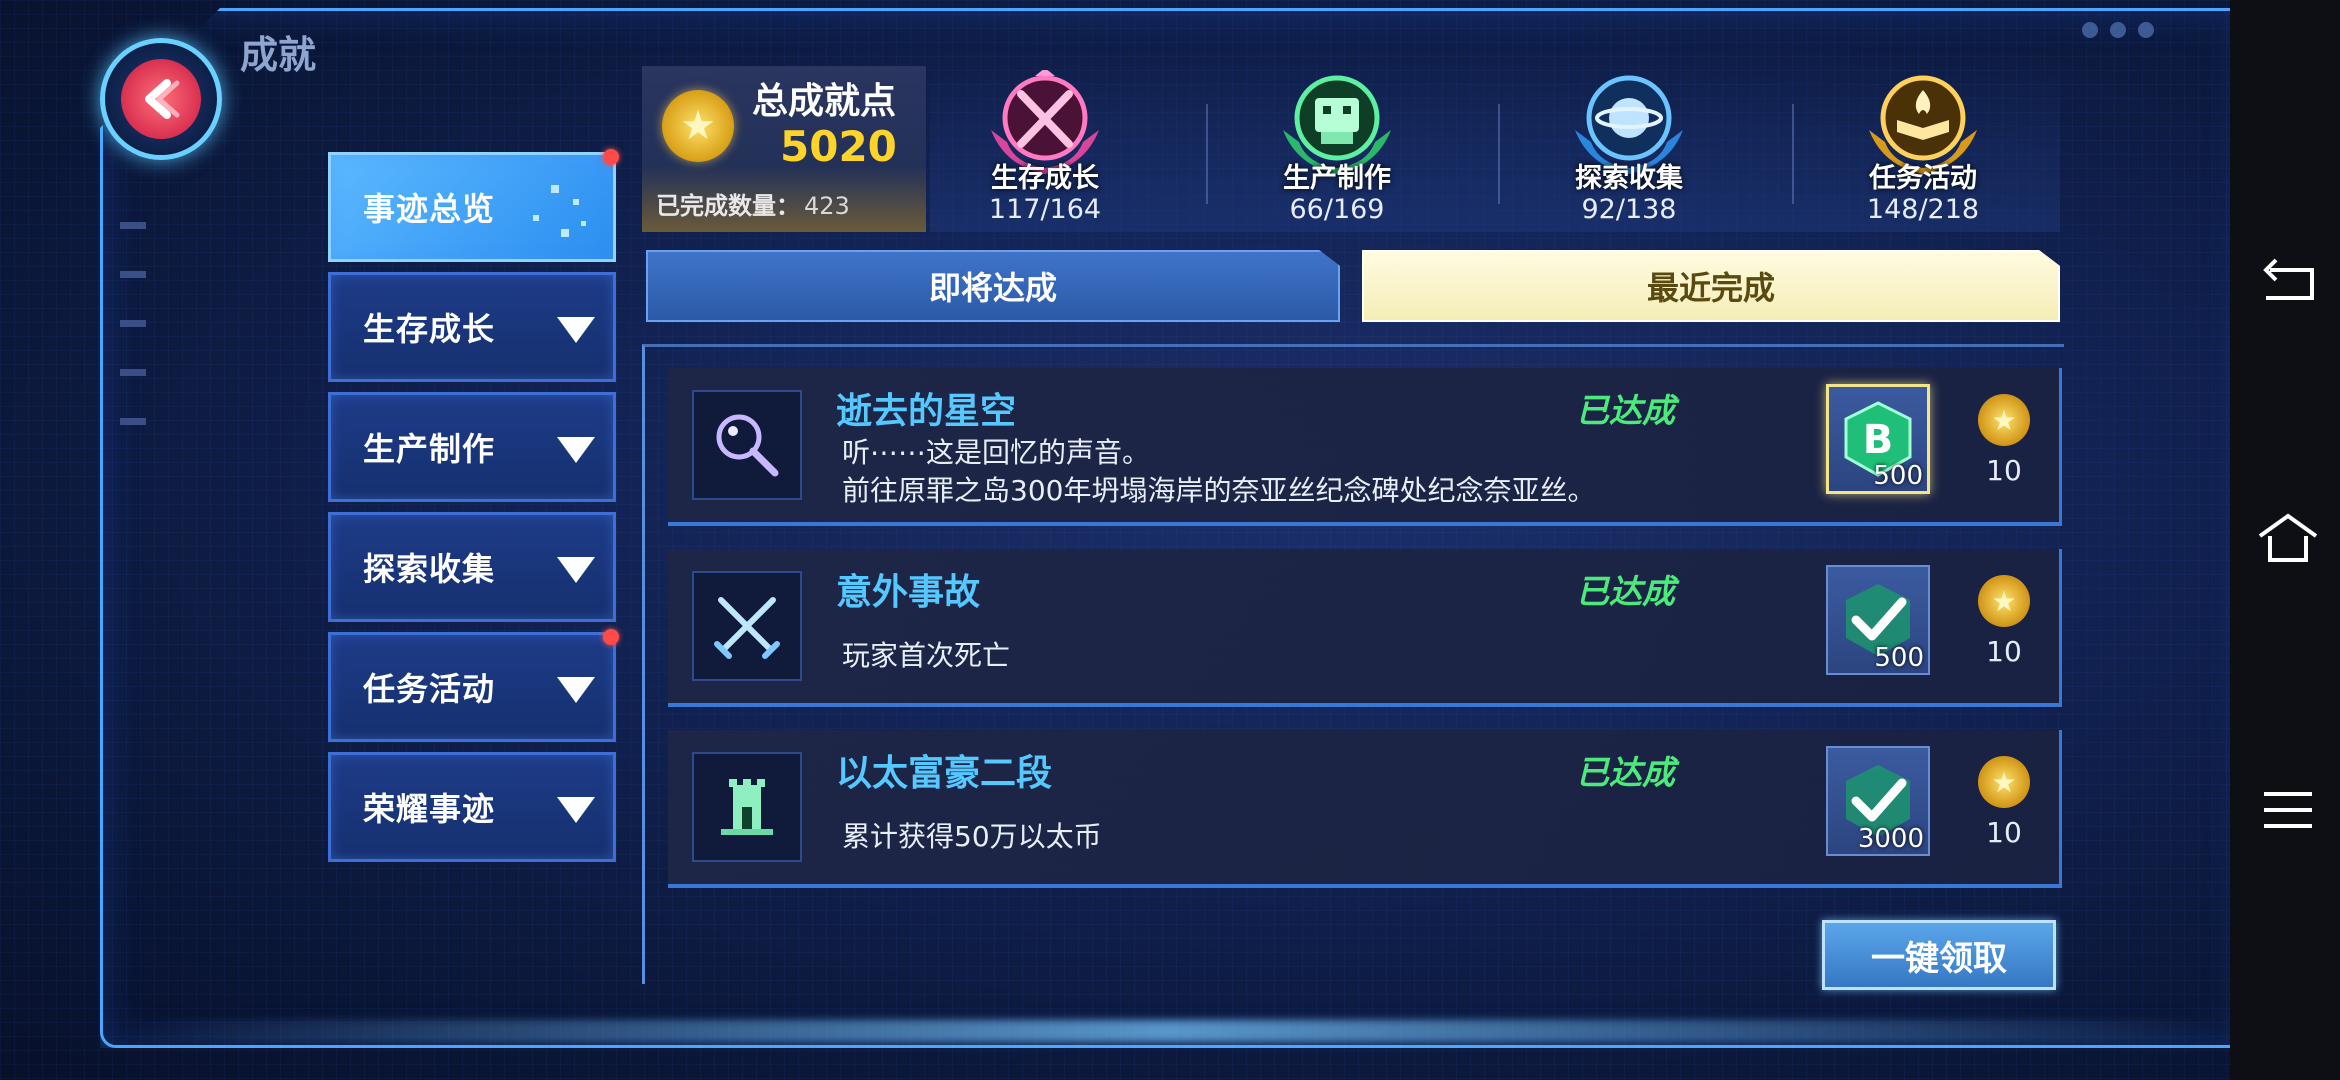 This screenshot has width=2340, height=1080. I want to click on category-name: 生存成长, so click(1045, 178).